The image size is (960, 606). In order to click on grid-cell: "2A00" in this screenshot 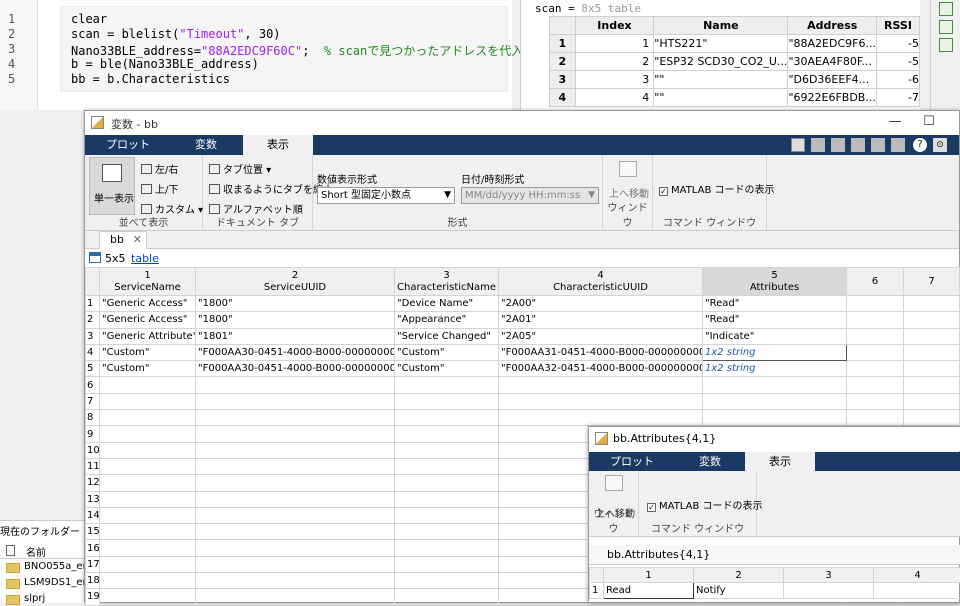, I will do `click(601, 304)`.